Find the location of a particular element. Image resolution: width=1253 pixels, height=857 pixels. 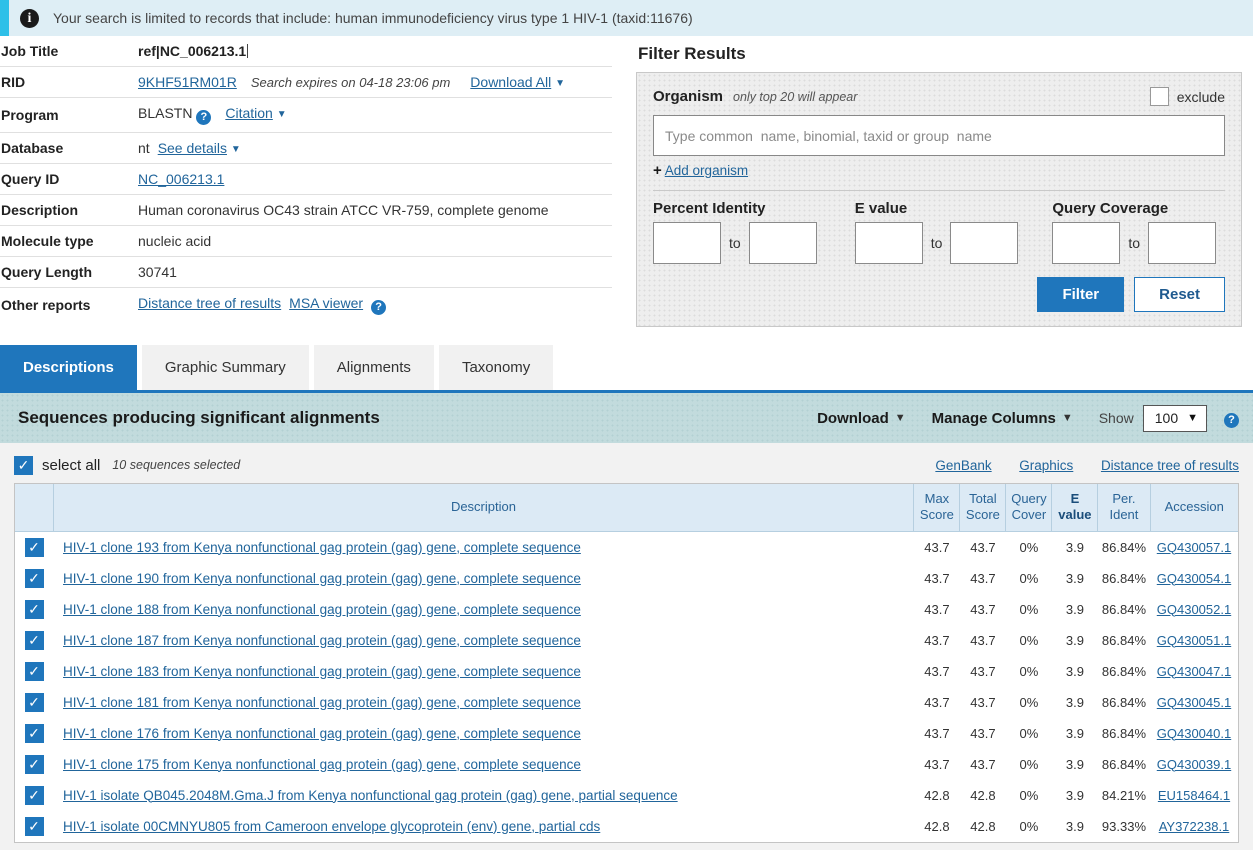

summary-row-query-id: Query ID NC_006213.1 is located at coordinates (306, 179).